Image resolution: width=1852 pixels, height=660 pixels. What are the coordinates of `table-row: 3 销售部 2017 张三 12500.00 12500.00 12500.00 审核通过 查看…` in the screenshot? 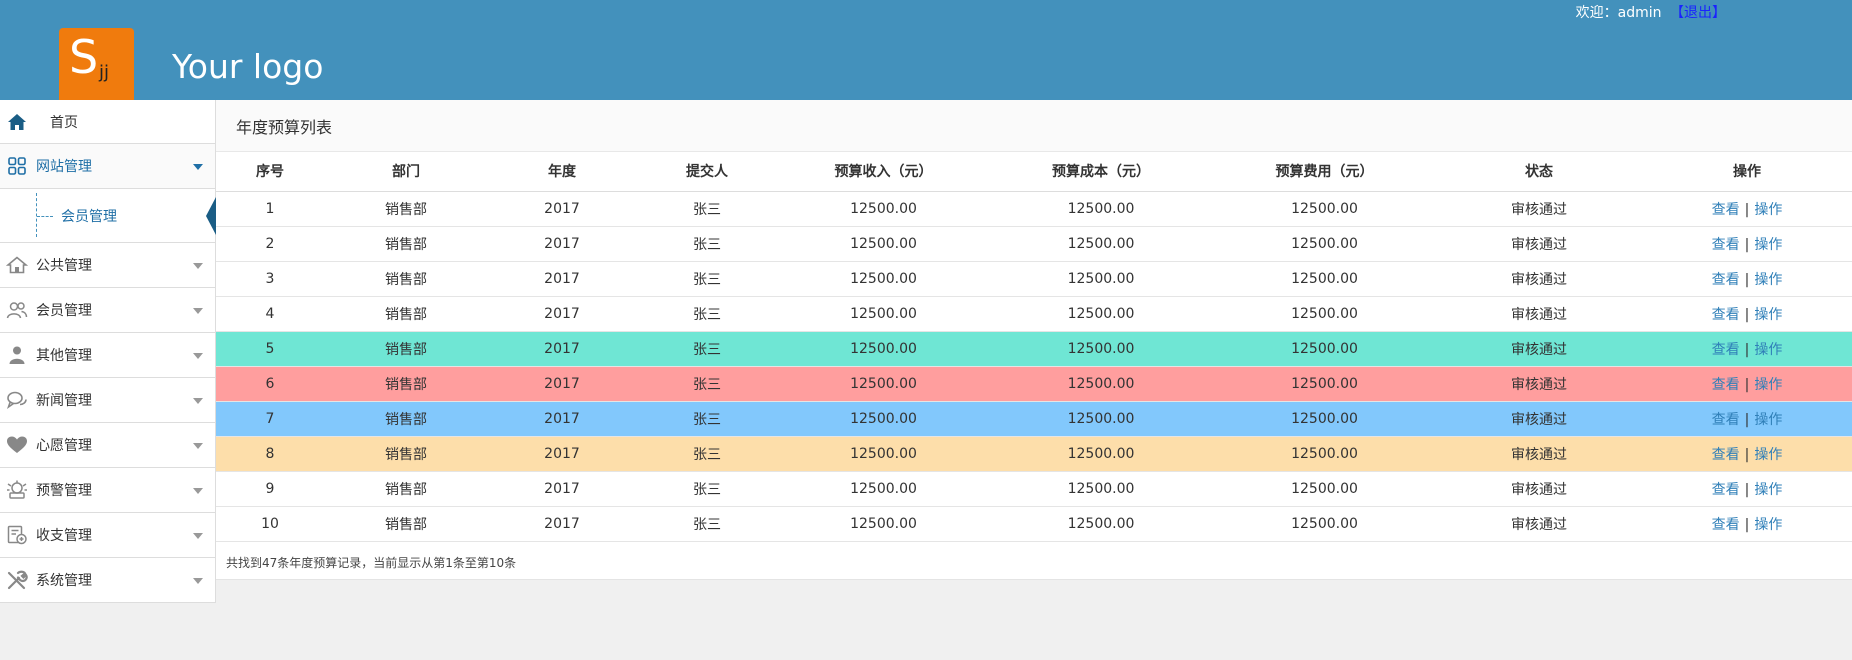 It's located at (1034, 279).